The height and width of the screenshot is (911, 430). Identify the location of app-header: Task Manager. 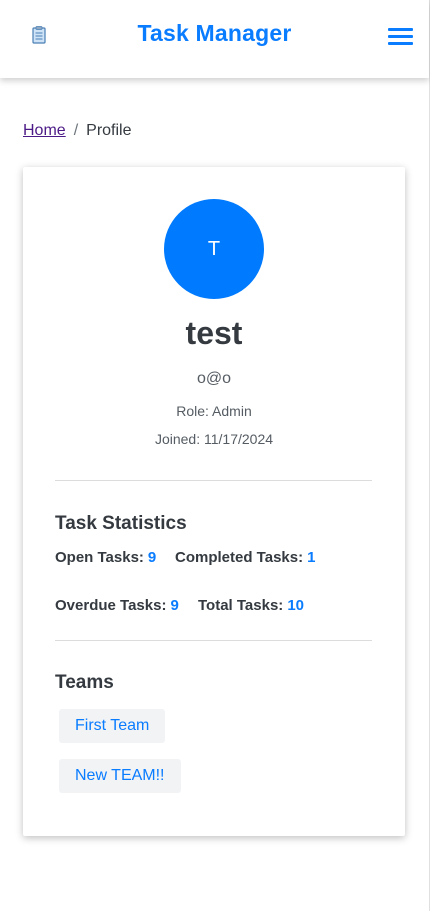
(214, 39).